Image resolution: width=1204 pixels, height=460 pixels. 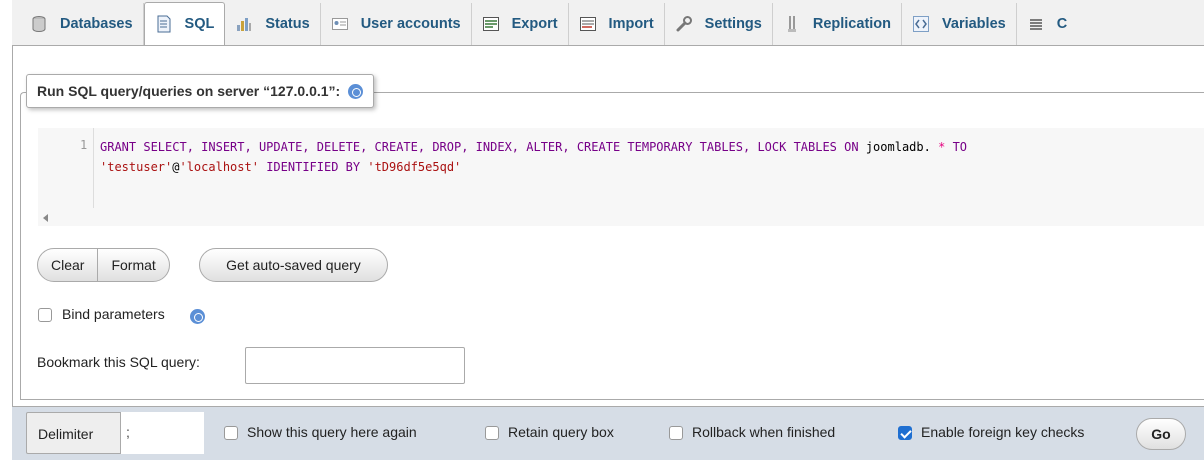 I want to click on delimiter-input, so click(x=162, y=433).